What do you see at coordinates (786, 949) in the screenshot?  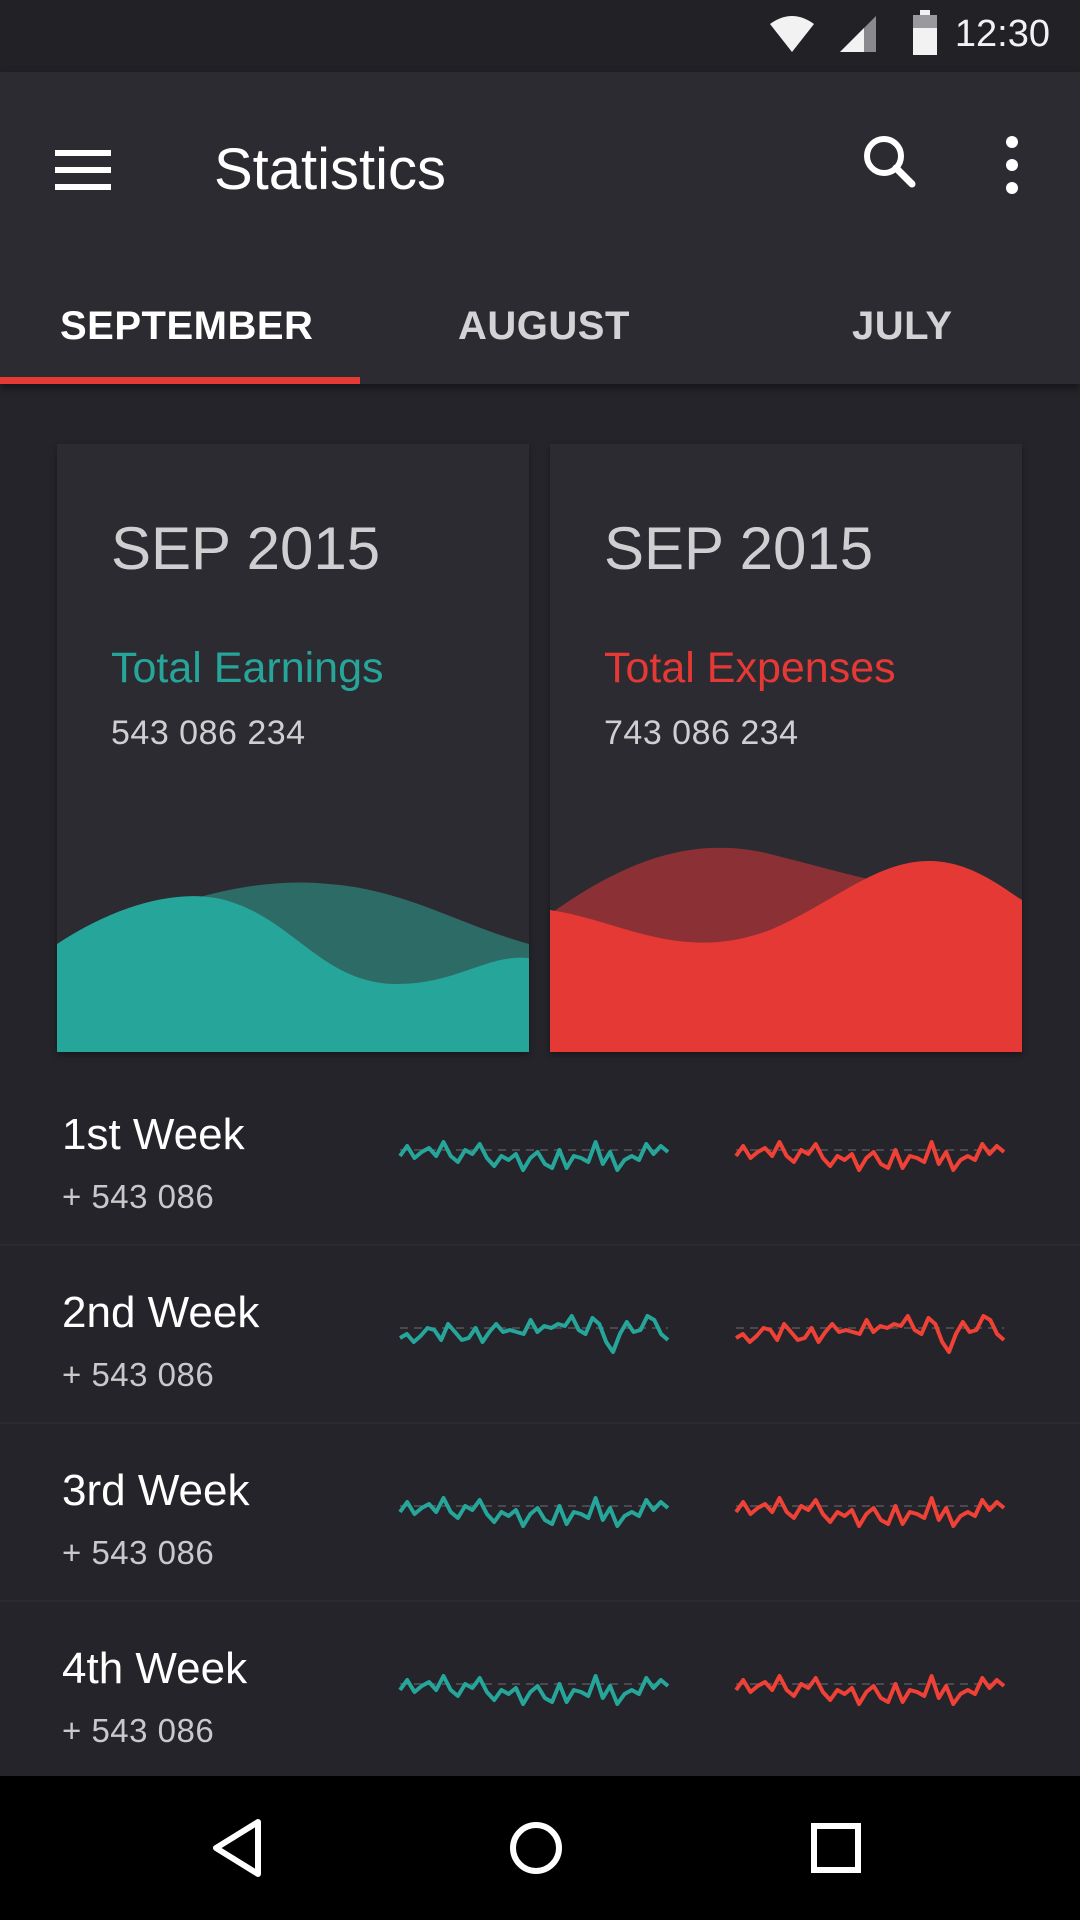 I see `expenses-wave-graphic` at bounding box center [786, 949].